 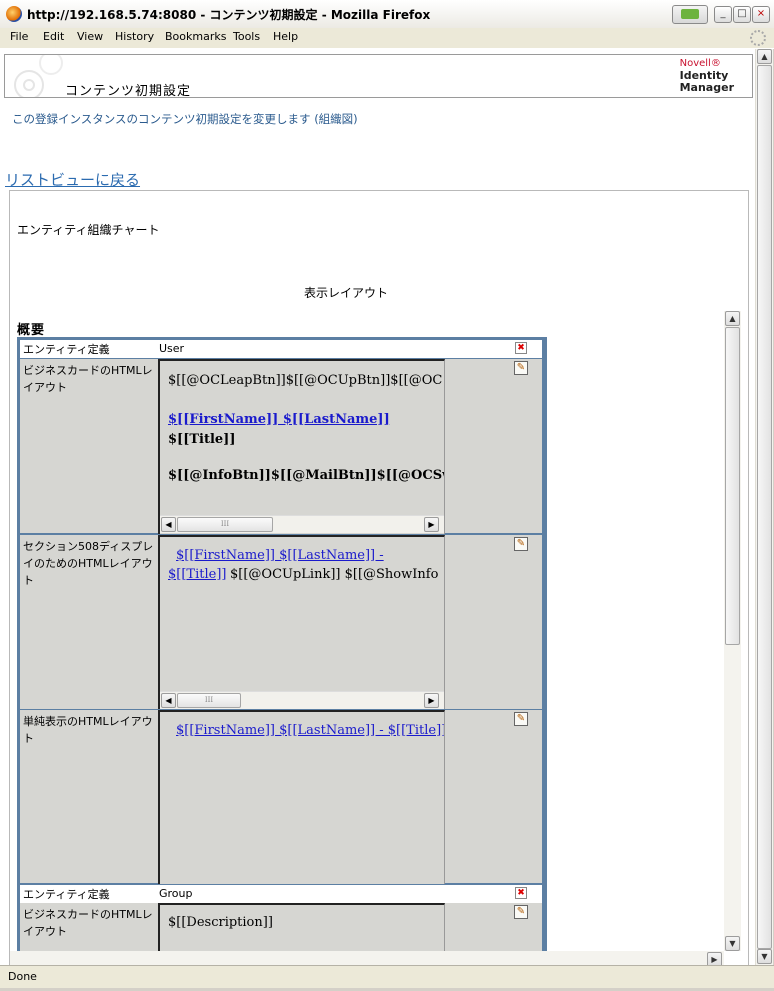 What do you see at coordinates (280, 555) in the screenshot?
I see `name-link: $[[FirstName]] $[[LastName]] -` at bounding box center [280, 555].